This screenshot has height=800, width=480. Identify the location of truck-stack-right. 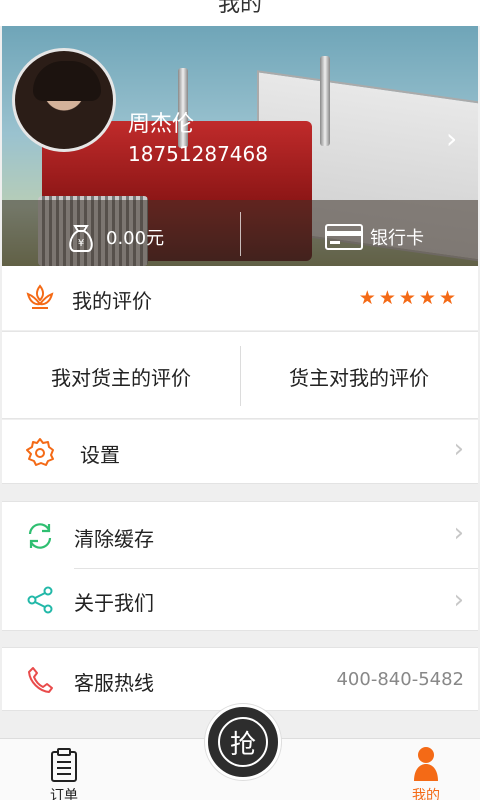
(325, 101).